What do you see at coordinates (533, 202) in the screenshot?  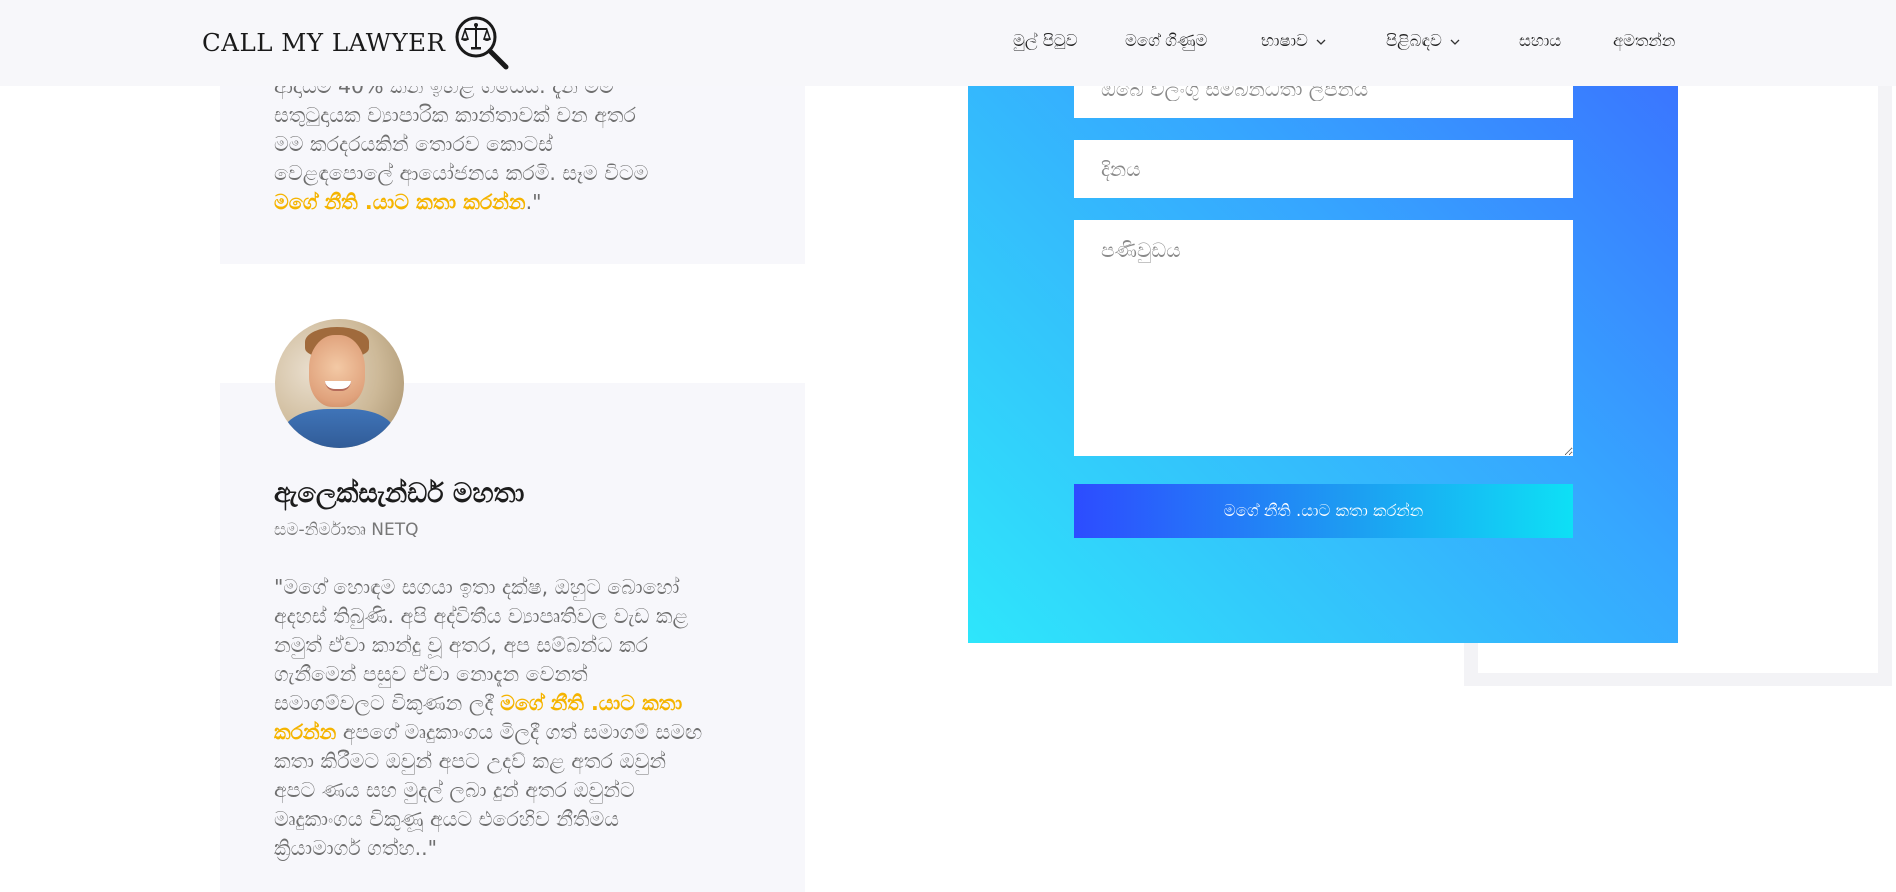 I see `quote-end: ."` at bounding box center [533, 202].